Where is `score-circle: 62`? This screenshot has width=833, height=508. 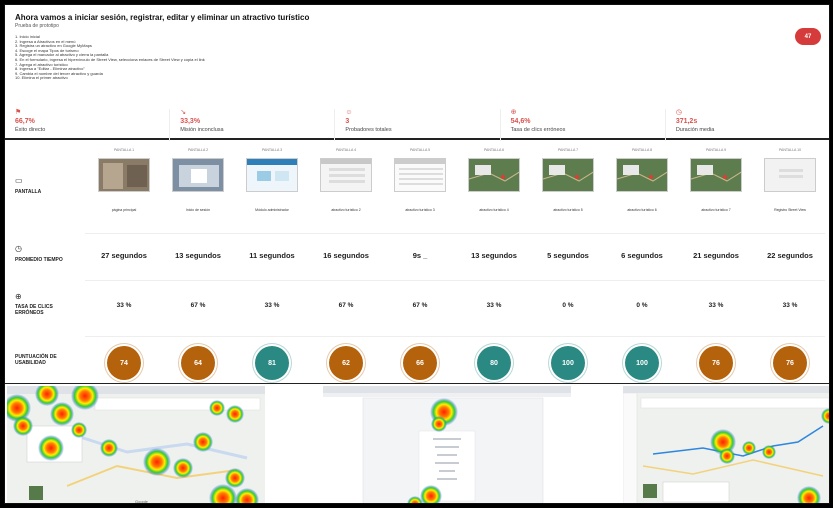 score-circle: 62 is located at coordinates (346, 363).